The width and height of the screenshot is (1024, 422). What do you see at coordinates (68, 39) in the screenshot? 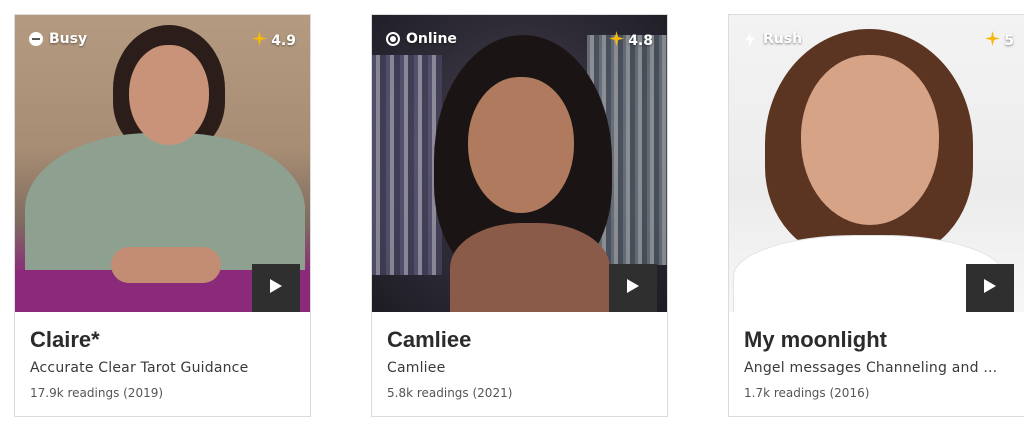
I see `status-label: Busy` at bounding box center [68, 39].